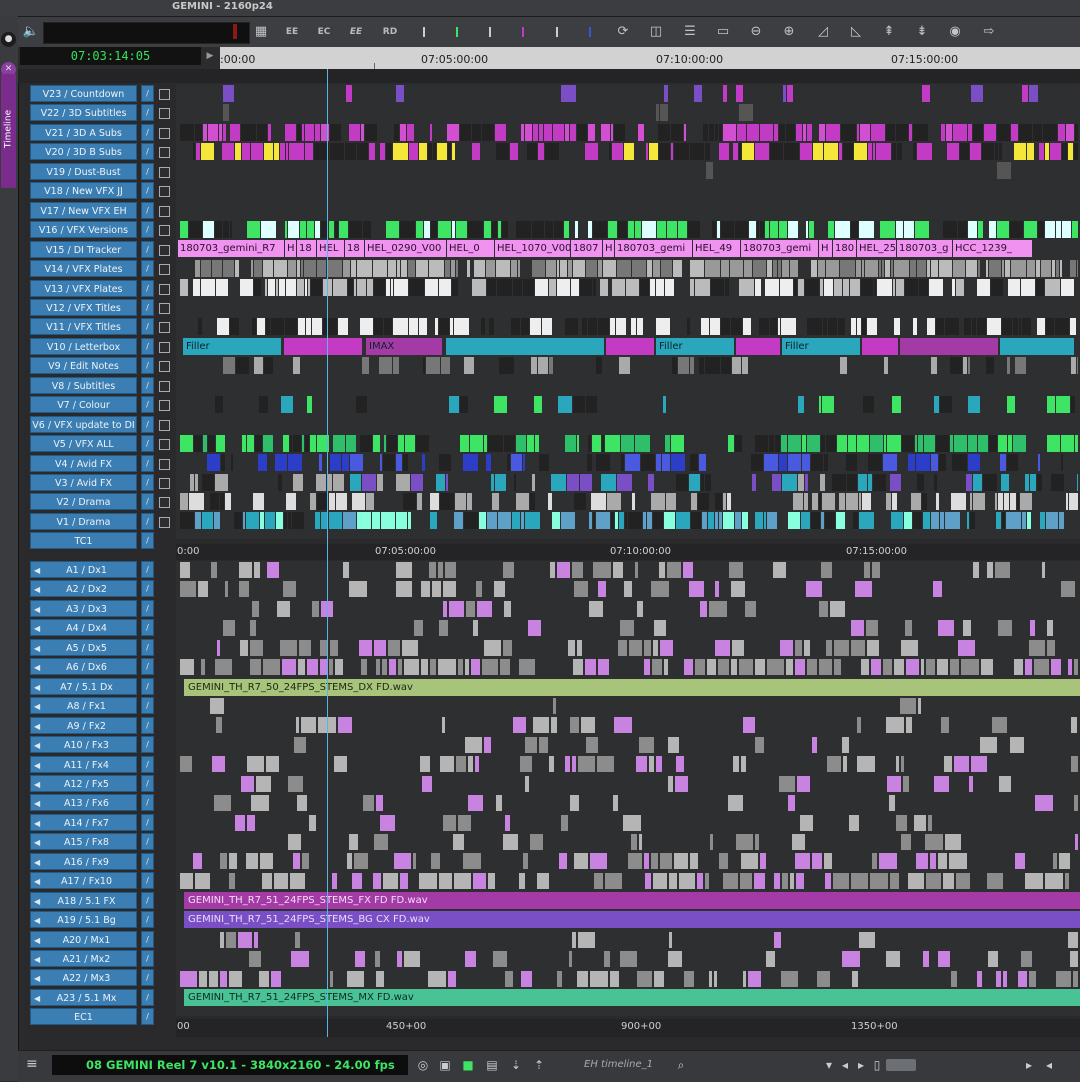 The width and height of the screenshot is (1080, 1082). I want to click on vfx-tracker-clip: 18, so click(306, 248).